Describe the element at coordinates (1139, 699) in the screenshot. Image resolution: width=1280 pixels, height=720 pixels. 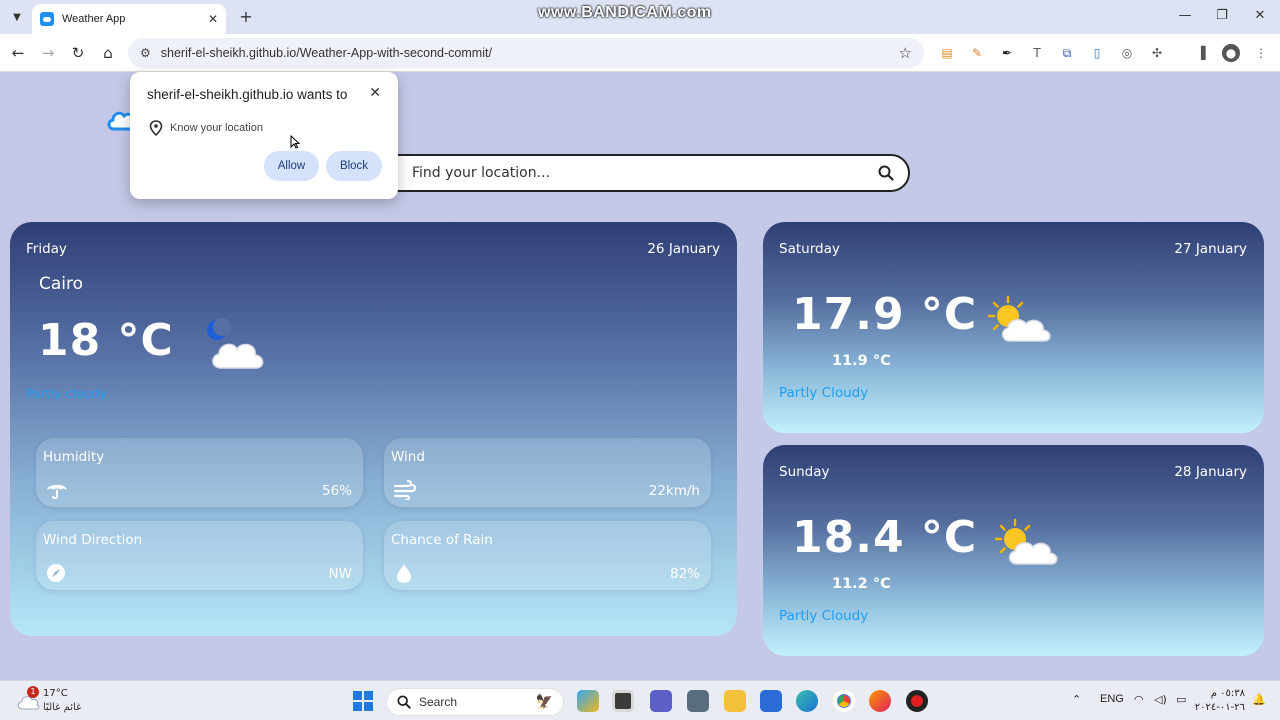
I see `wifi-icon: ◠` at that location.